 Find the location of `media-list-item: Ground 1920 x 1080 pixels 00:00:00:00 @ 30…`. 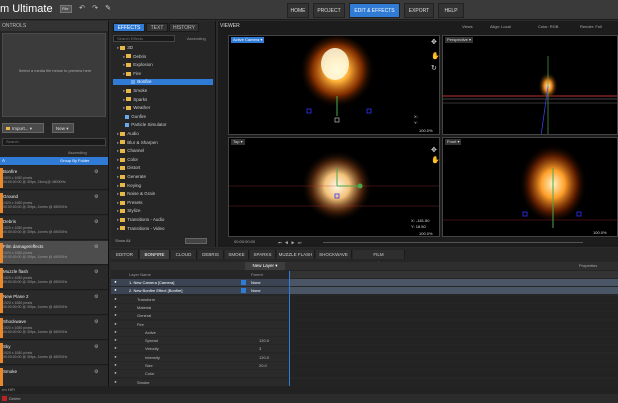

media-list-item: Ground 1920 x 1080 pixels 00:00:00:00 @ 30… is located at coordinates (54, 203).